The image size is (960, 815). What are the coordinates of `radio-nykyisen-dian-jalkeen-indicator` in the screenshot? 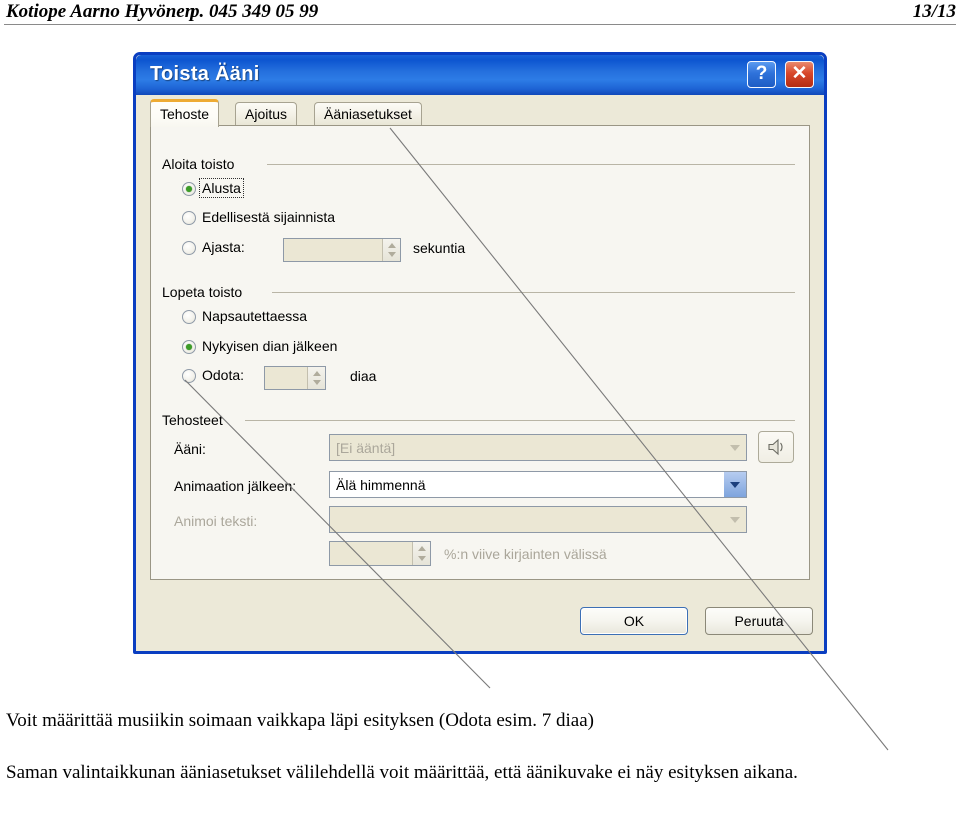 It's located at (189, 347).